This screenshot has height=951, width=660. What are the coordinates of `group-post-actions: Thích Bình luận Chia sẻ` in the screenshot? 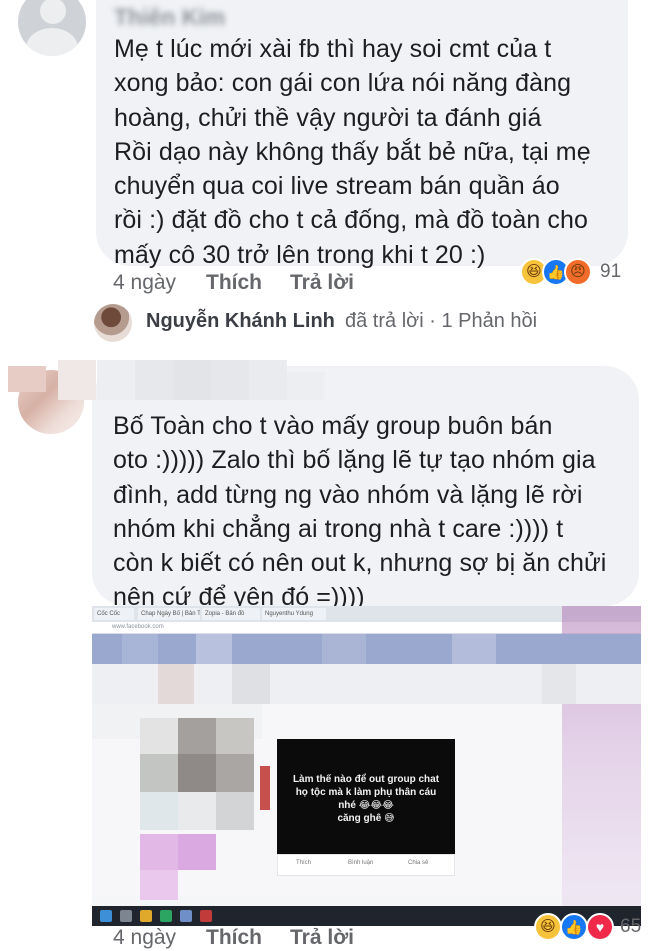 It's located at (366, 865).